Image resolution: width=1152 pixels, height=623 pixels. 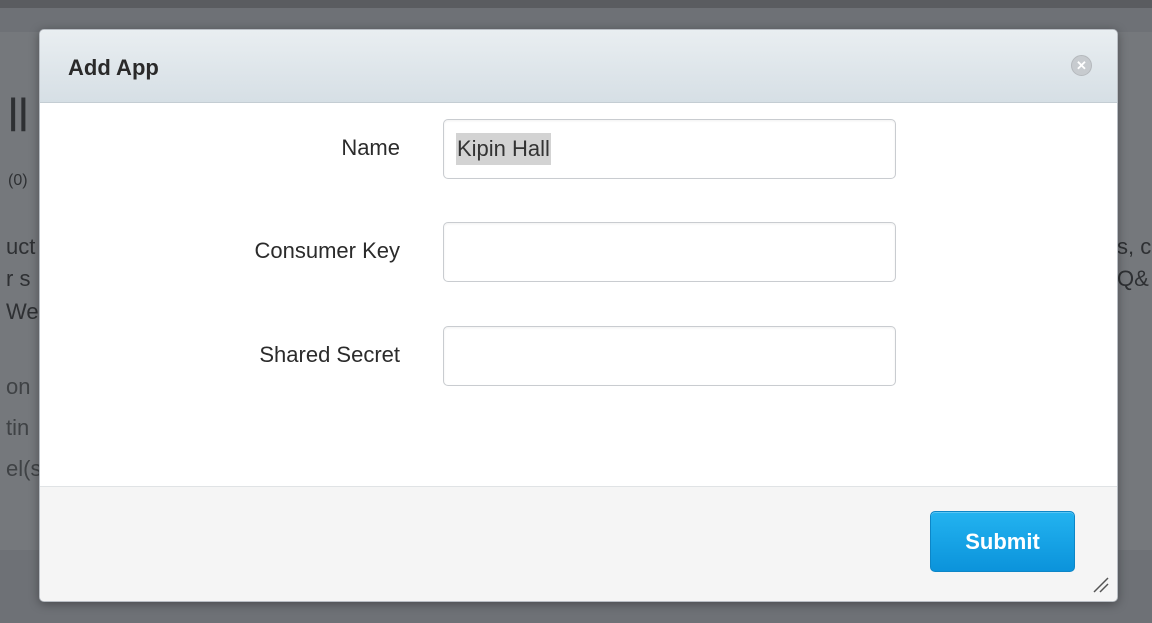 I want to click on background-text-fragment: (0), so click(x=18, y=180).